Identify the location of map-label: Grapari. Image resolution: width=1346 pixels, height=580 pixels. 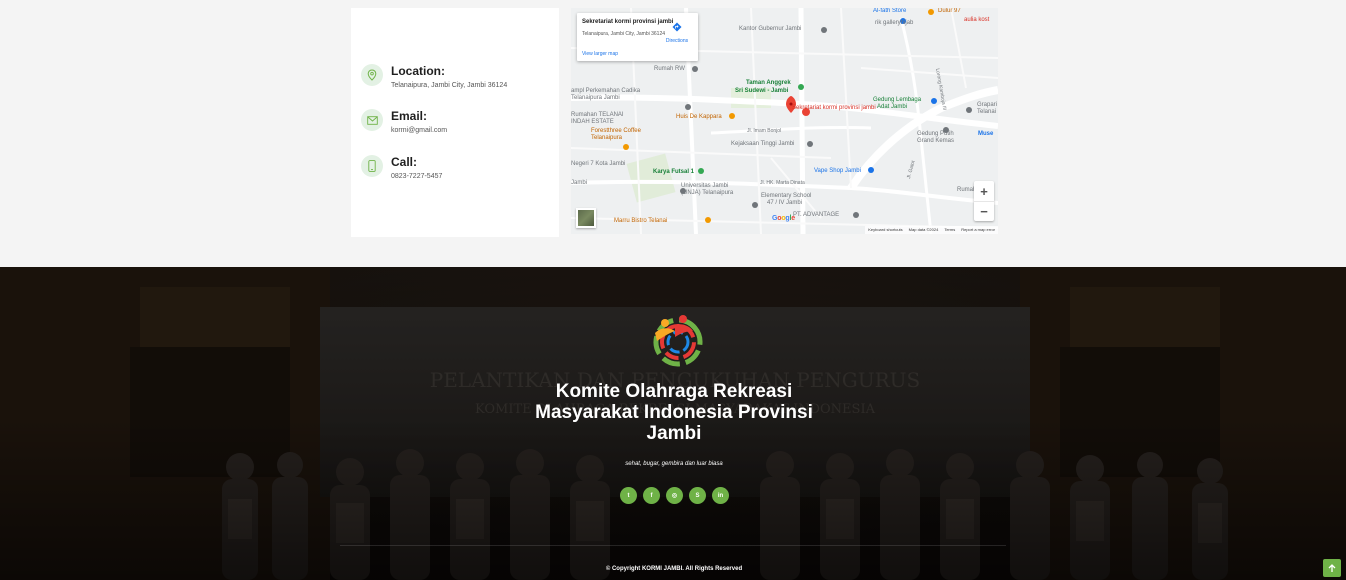
(987, 105).